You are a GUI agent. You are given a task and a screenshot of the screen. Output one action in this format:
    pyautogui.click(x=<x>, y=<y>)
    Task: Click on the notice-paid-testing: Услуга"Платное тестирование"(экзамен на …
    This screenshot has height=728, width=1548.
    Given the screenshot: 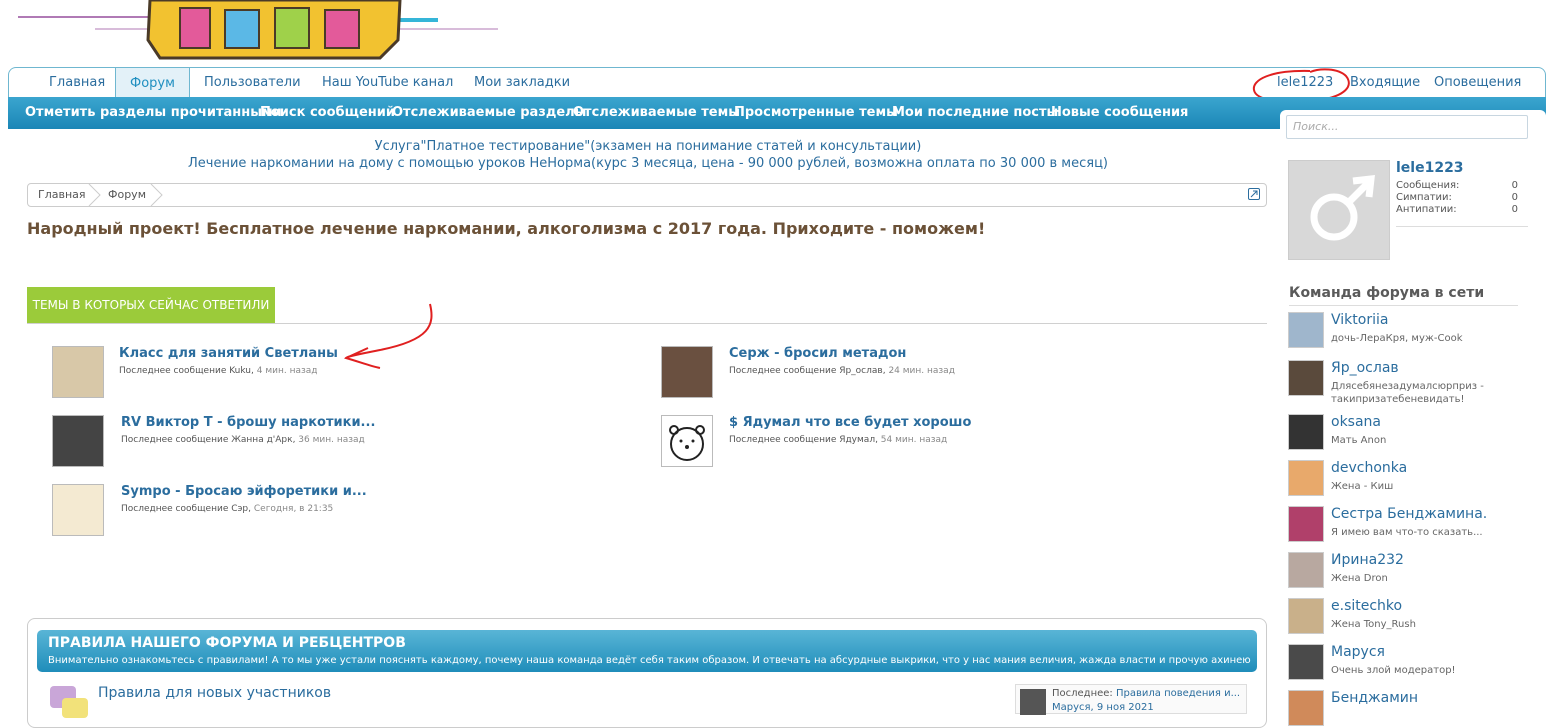 What is the action you would take?
    pyautogui.click(x=648, y=146)
    